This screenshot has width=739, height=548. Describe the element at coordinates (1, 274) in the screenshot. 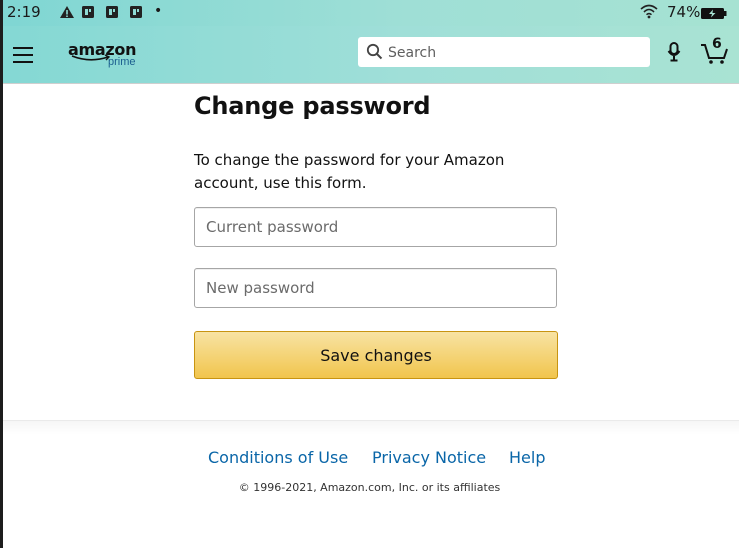

I see `left-edge-bar` at that location.